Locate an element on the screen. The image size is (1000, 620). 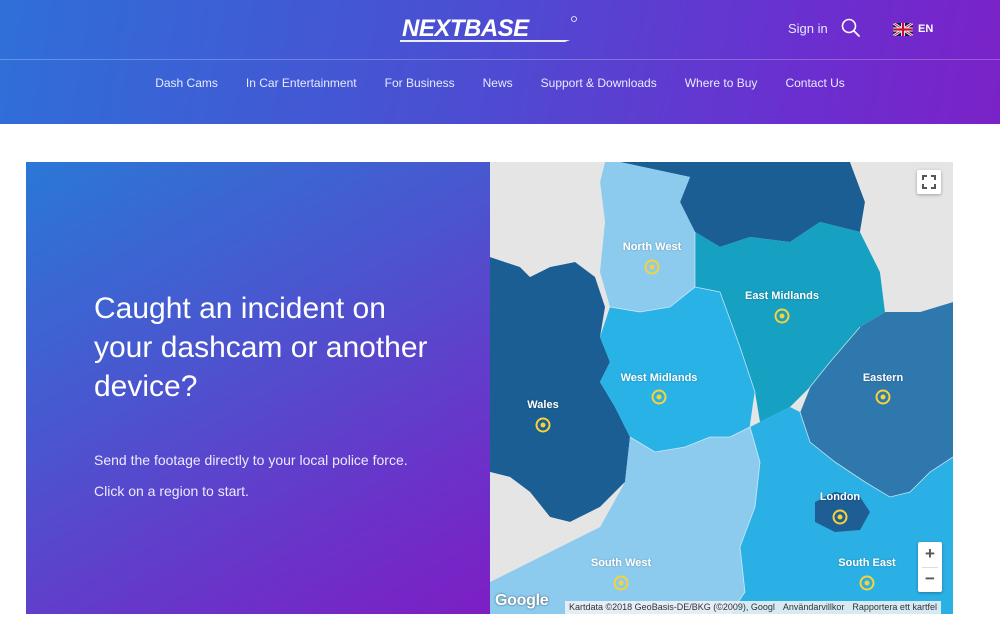
marker-south-west is located at coordinates (621, 583).